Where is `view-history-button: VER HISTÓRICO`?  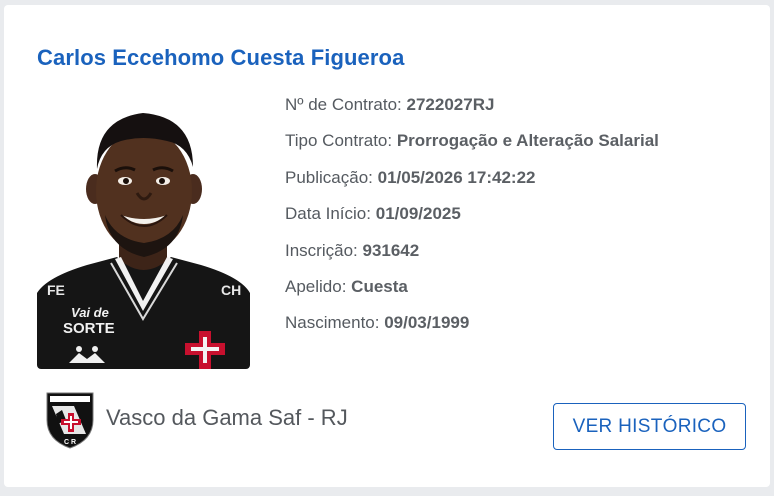 view-history-button: VER HISTÓRICO is located at coordinates (649, 426).